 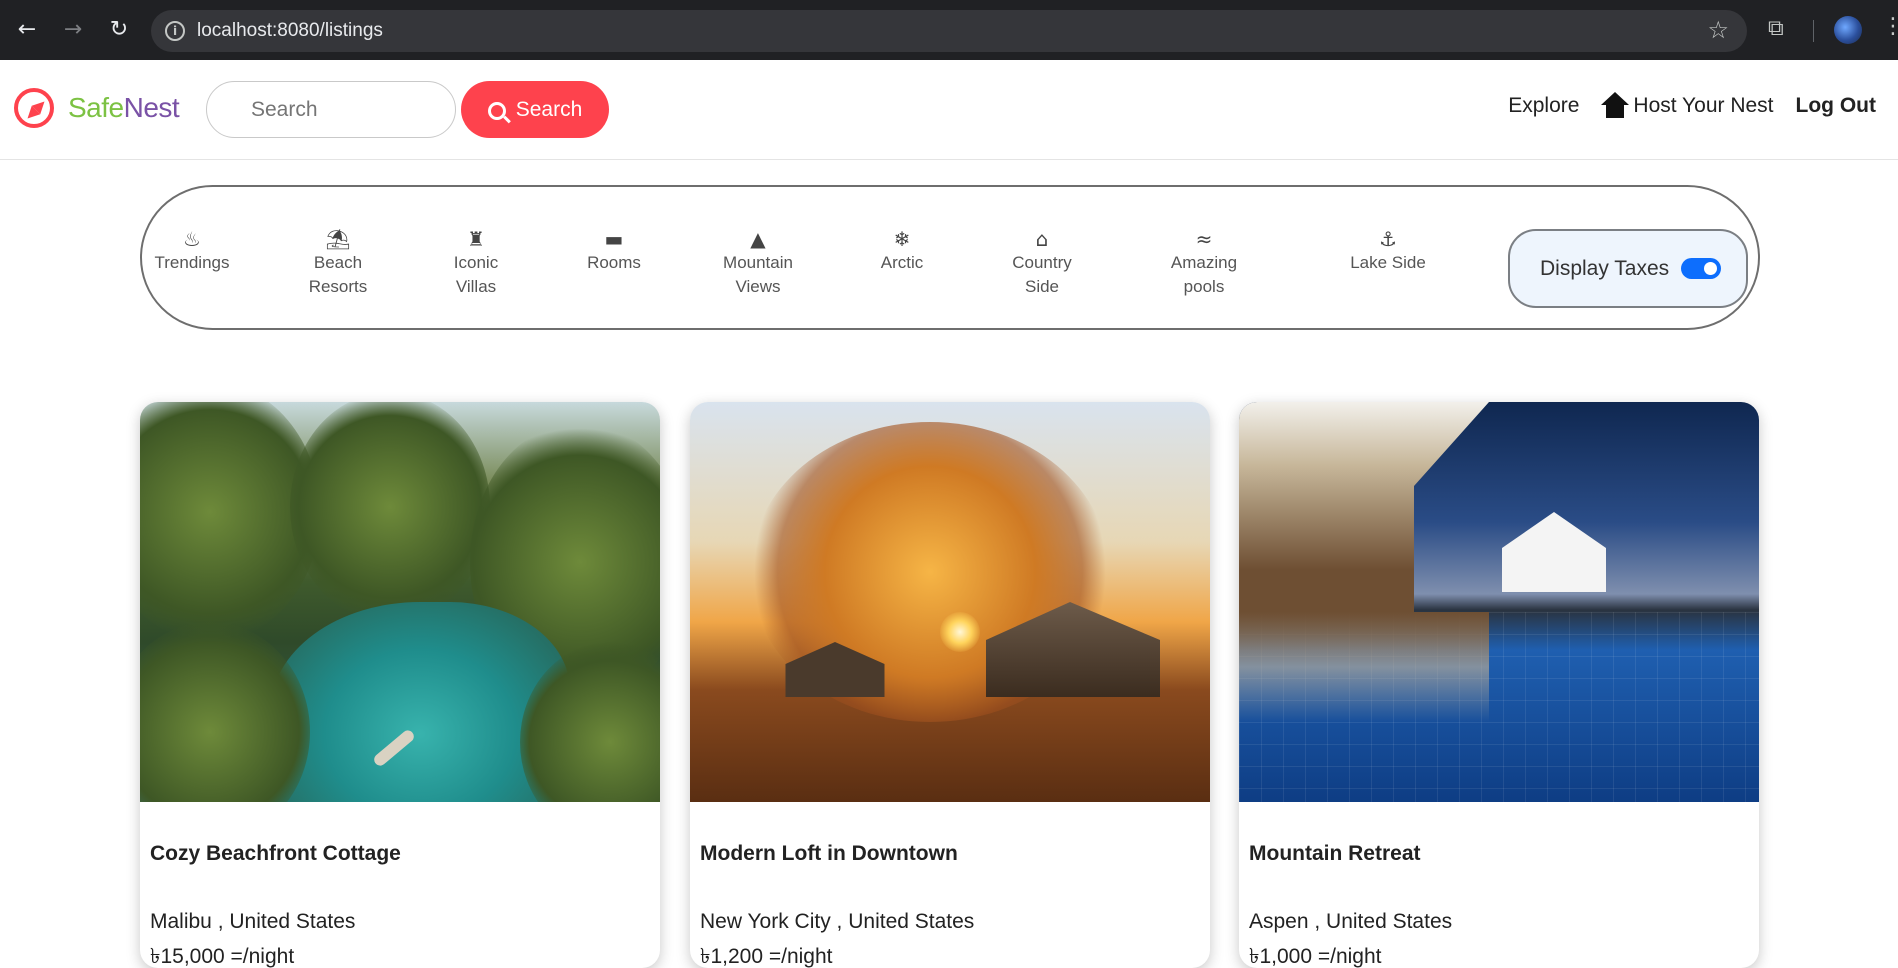 What do you see at coordinates (275, 853) in the screenshot?
I see `listing-title: Cozy Beachfront Cottage` at bounding box center [275, 853].